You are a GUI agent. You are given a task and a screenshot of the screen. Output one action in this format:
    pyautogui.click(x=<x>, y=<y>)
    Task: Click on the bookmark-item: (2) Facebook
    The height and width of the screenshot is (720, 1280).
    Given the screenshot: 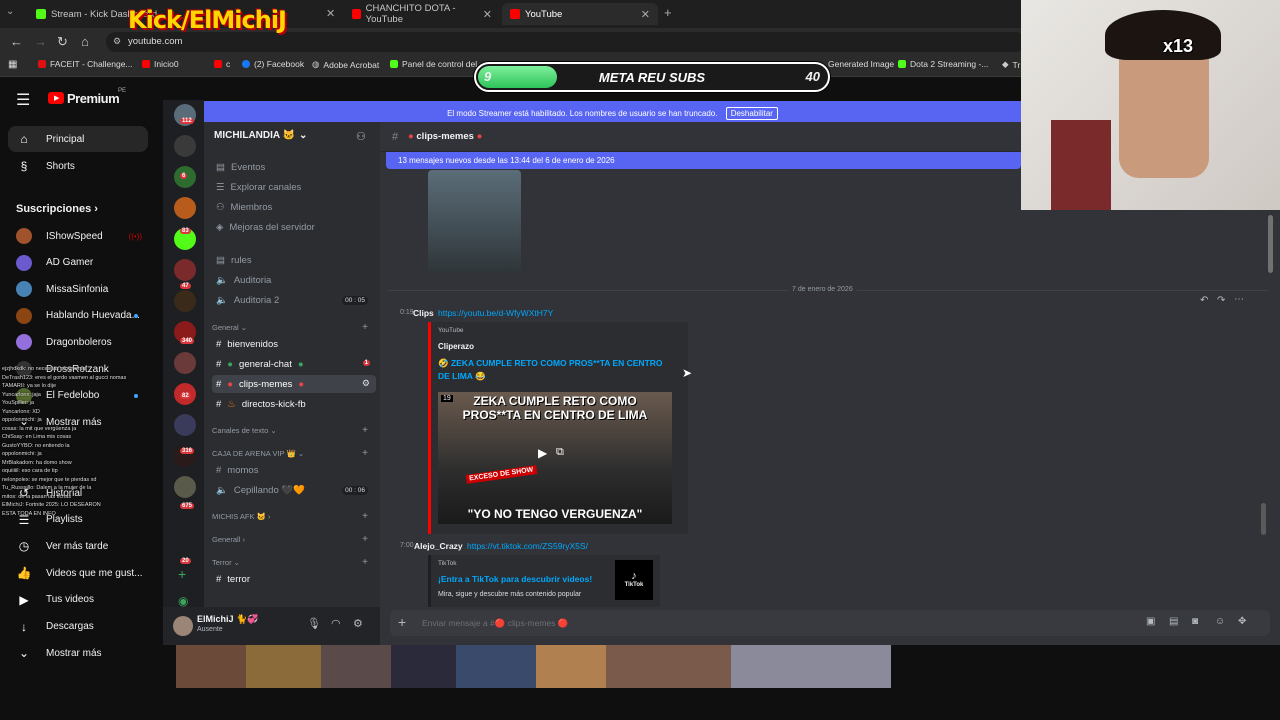 What is the action you would take?
    pyautogui.click(x=273, y=64)
    